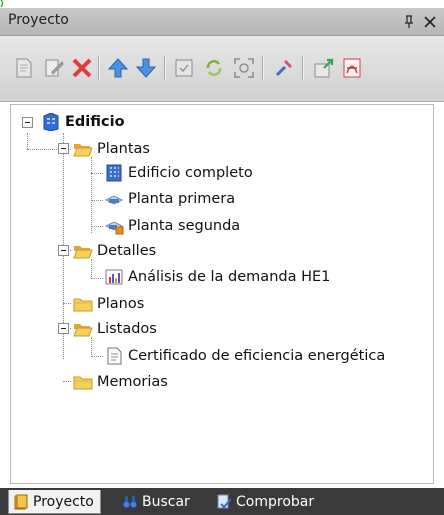 This screenshot has width=444, height=515. I want to click on check-document-icon, so click(224, 502).